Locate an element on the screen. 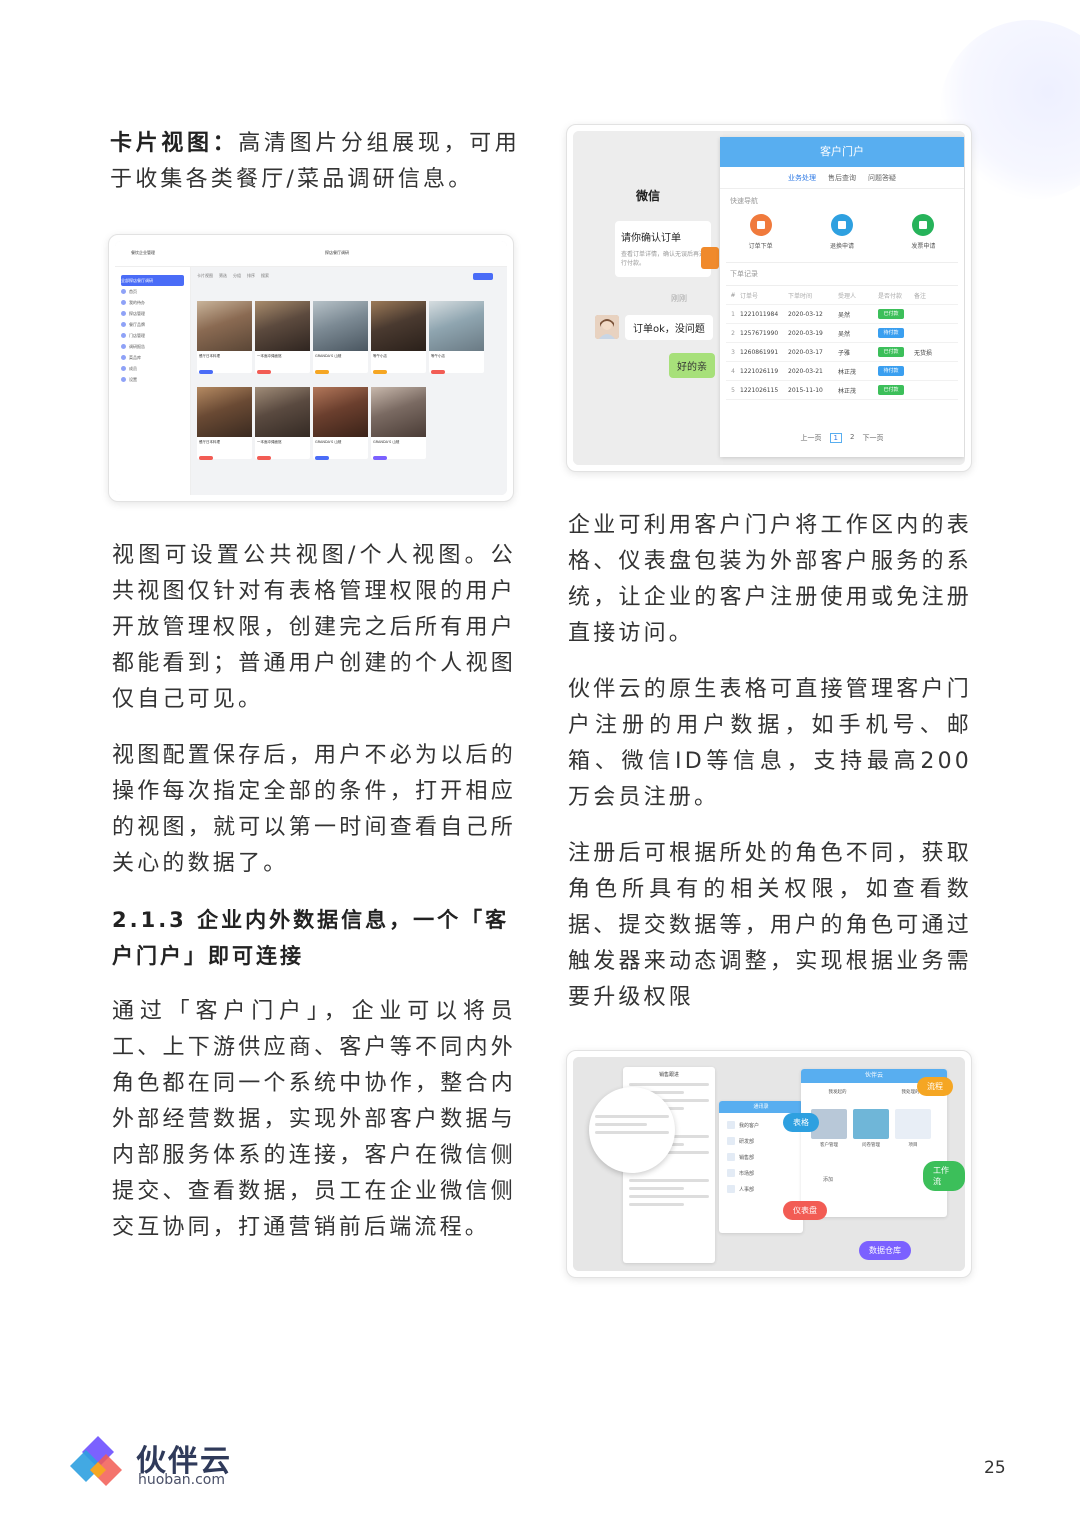  data-warehouse-pill: 数据仓库 is located at coordinates (885, 1250).